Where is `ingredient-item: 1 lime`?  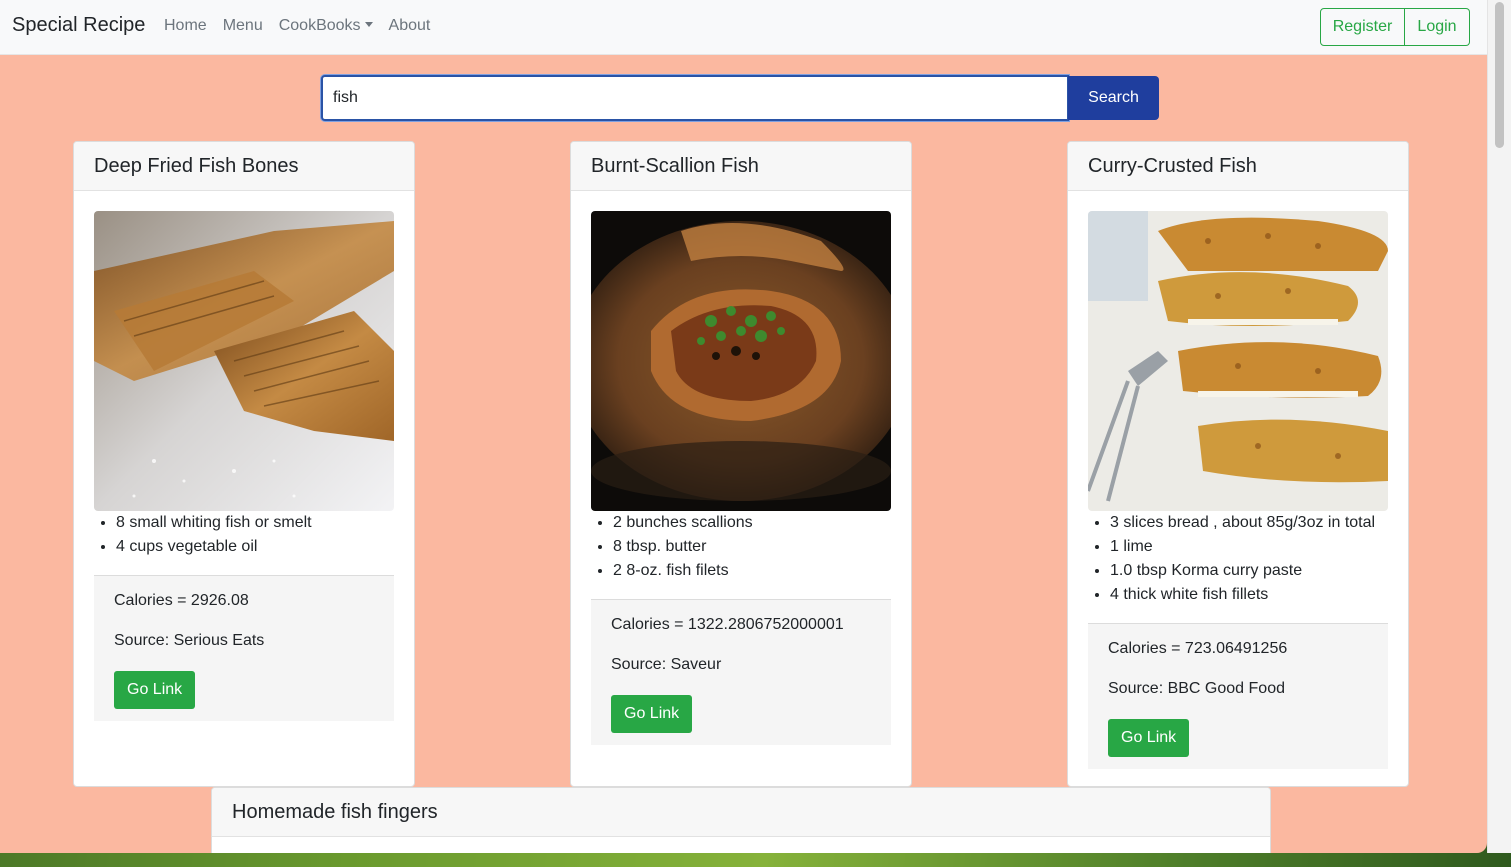
ingredient-item: 1 lime is located at coordinates (1249, 547).